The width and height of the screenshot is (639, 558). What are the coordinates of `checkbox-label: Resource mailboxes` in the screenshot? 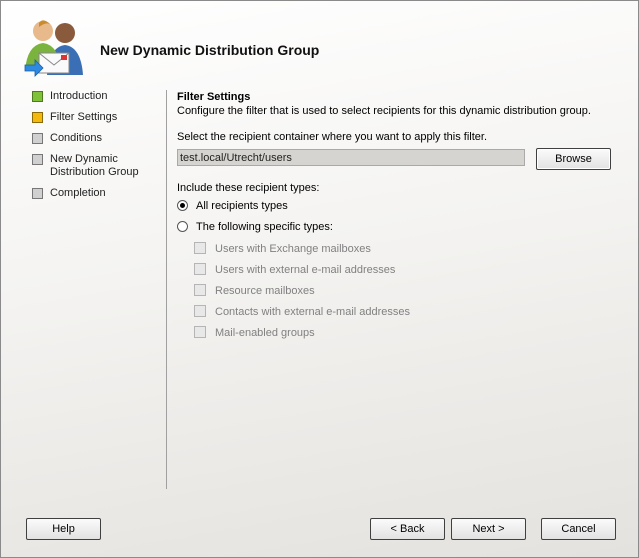 It's located at (265, 291).